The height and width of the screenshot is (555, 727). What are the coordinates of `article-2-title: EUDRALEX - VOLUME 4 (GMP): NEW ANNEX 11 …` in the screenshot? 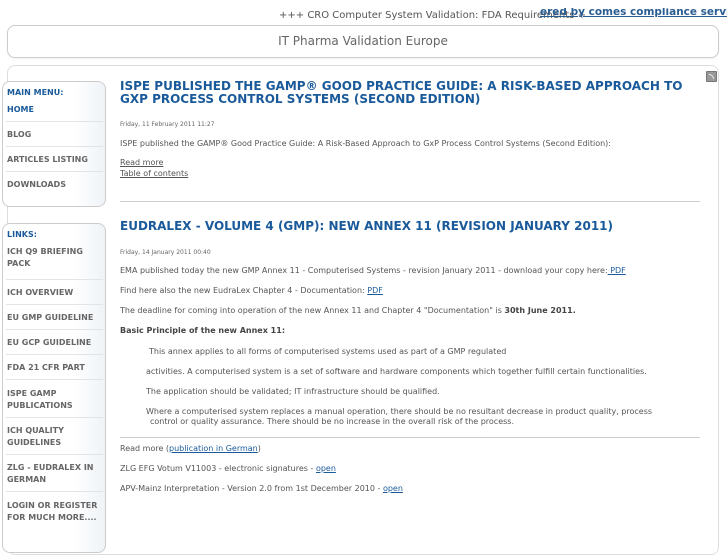 It's located at (366, 226).